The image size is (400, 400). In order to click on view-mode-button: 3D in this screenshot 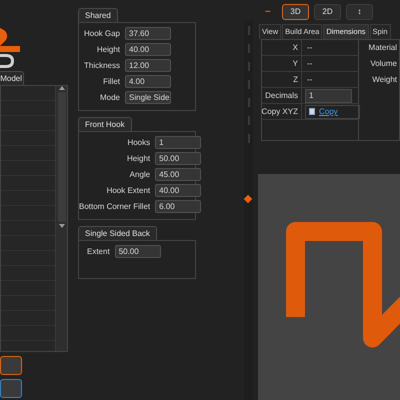, I will do `click(295, 12)`.